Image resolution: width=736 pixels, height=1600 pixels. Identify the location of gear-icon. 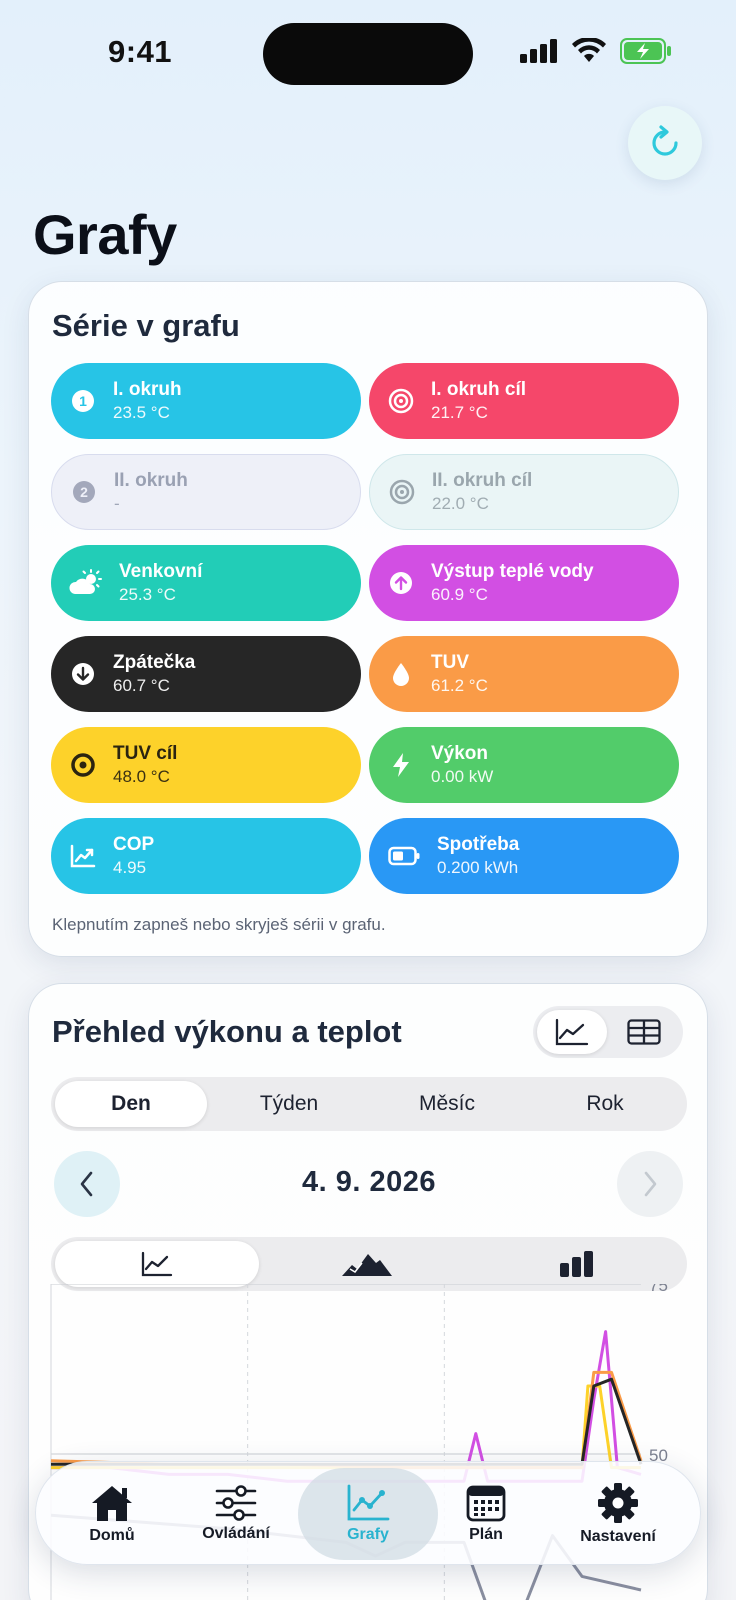
(618, 1503).